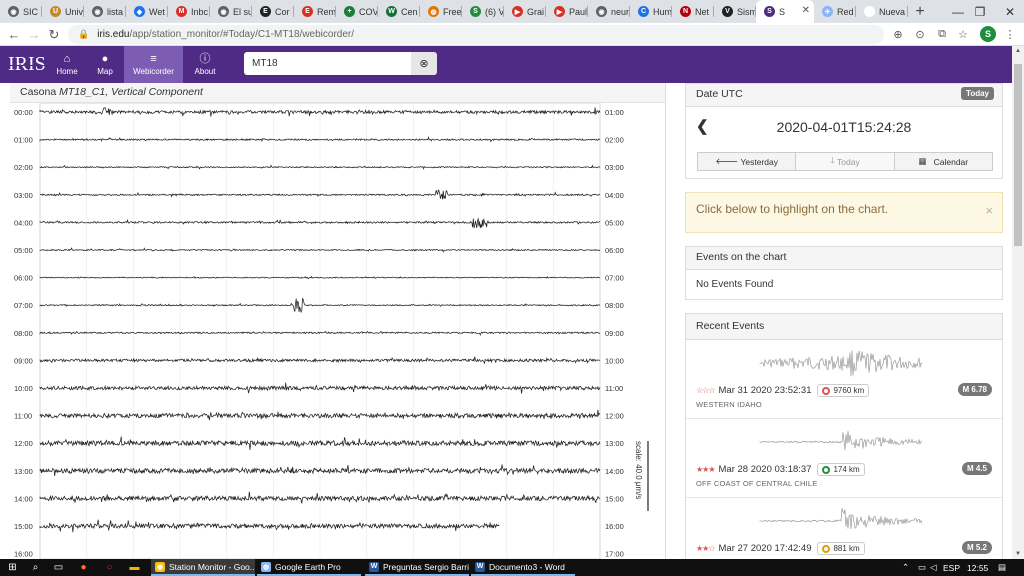 The image size is (1024, 576). What do you see at coordinates (326, 11) in the screenshot?
I see `tab-title: Rem` at bounding box center [326, 11].